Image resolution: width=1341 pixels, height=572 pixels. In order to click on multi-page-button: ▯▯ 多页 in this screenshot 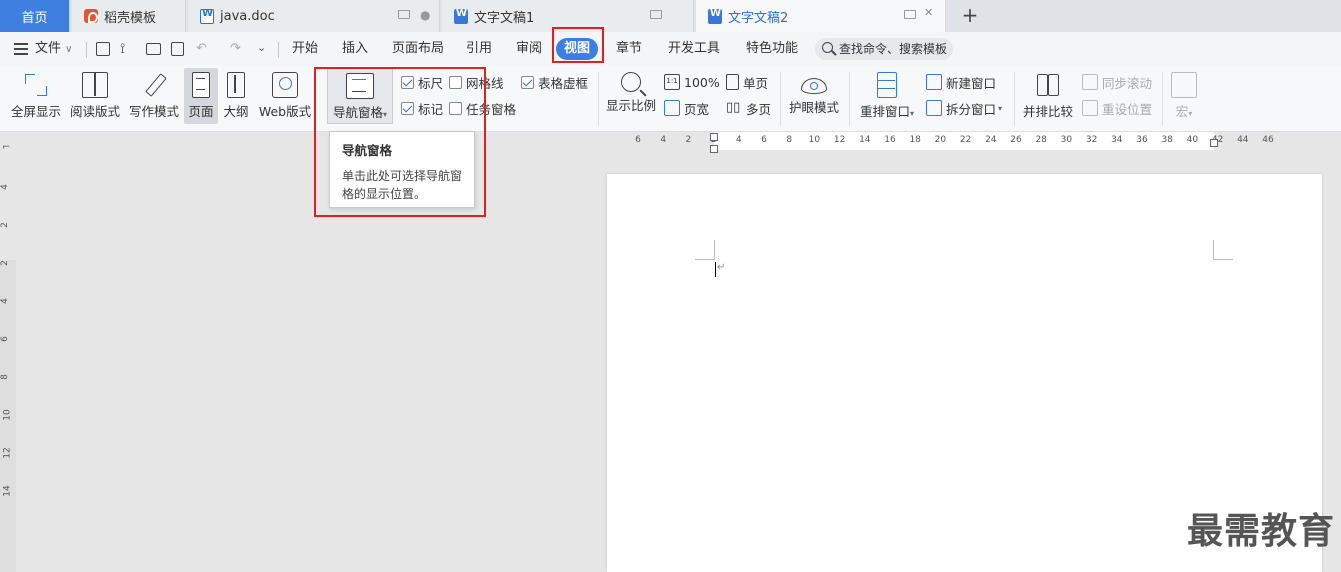, I will do `click(748, 108)`.